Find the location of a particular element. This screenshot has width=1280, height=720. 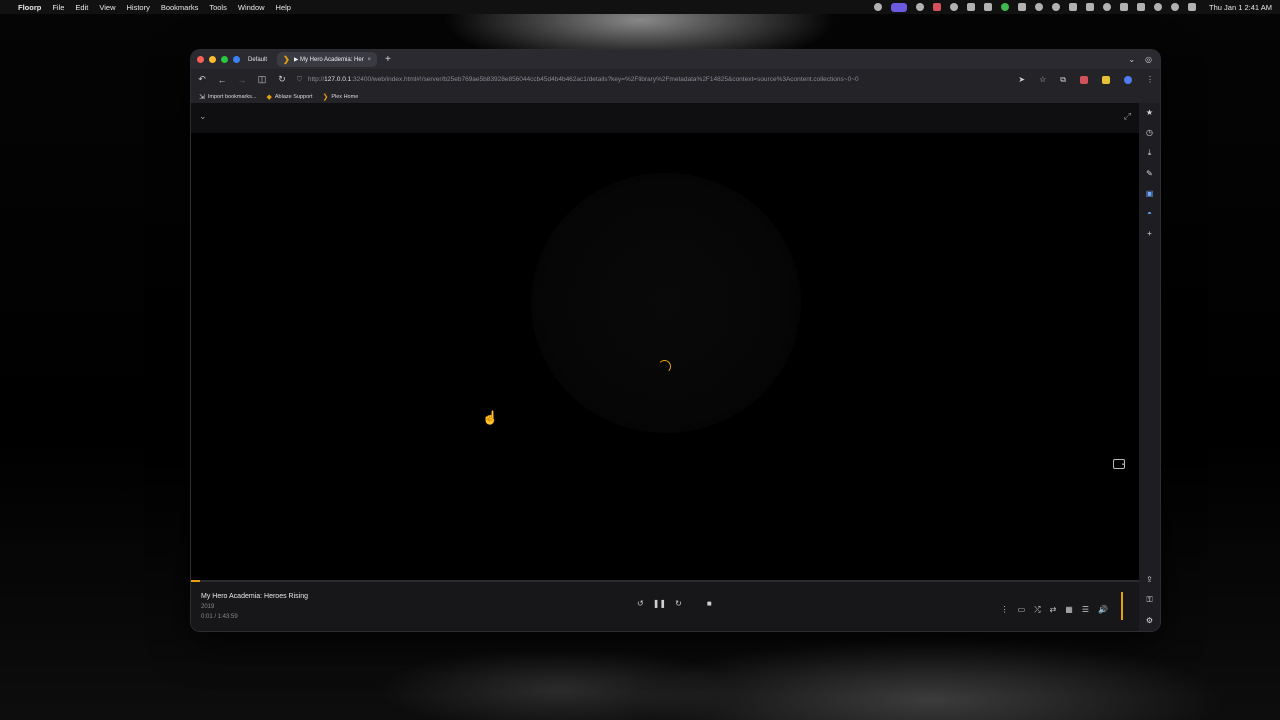

url-scheme: http:// is located at coordinates (316, 79).